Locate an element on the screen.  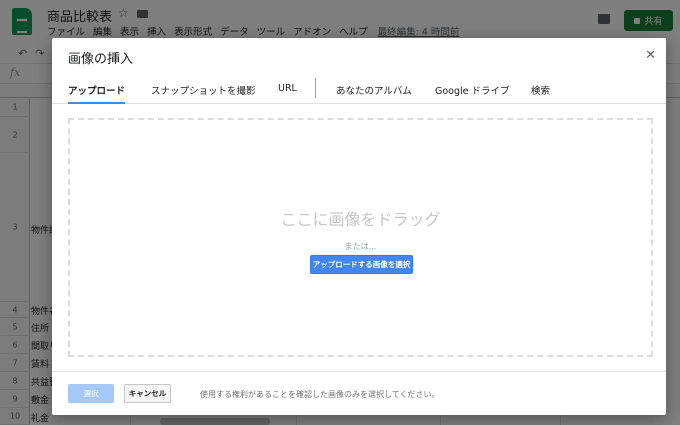
active-tab-indicator is located at coordinates (96, 103).